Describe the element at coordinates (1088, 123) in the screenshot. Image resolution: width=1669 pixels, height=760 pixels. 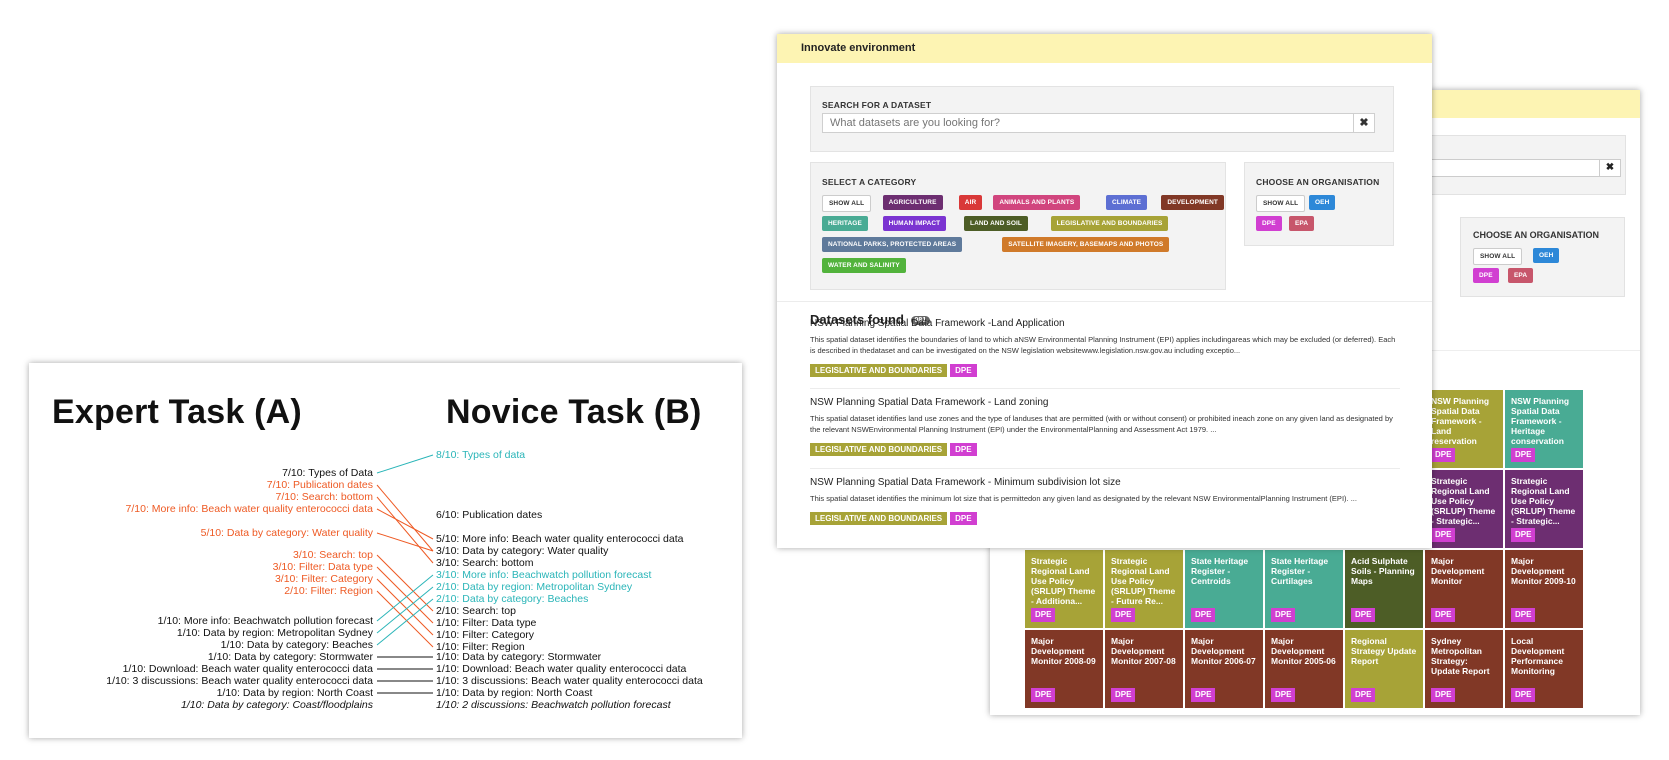
I see `dataset-search-input` at that location.